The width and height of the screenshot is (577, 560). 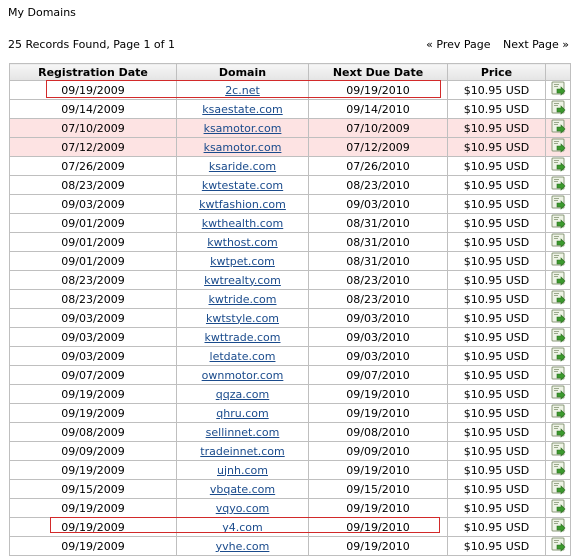 I want to click on domain-cell: ksamotor.com, so click(x=242, y=128).